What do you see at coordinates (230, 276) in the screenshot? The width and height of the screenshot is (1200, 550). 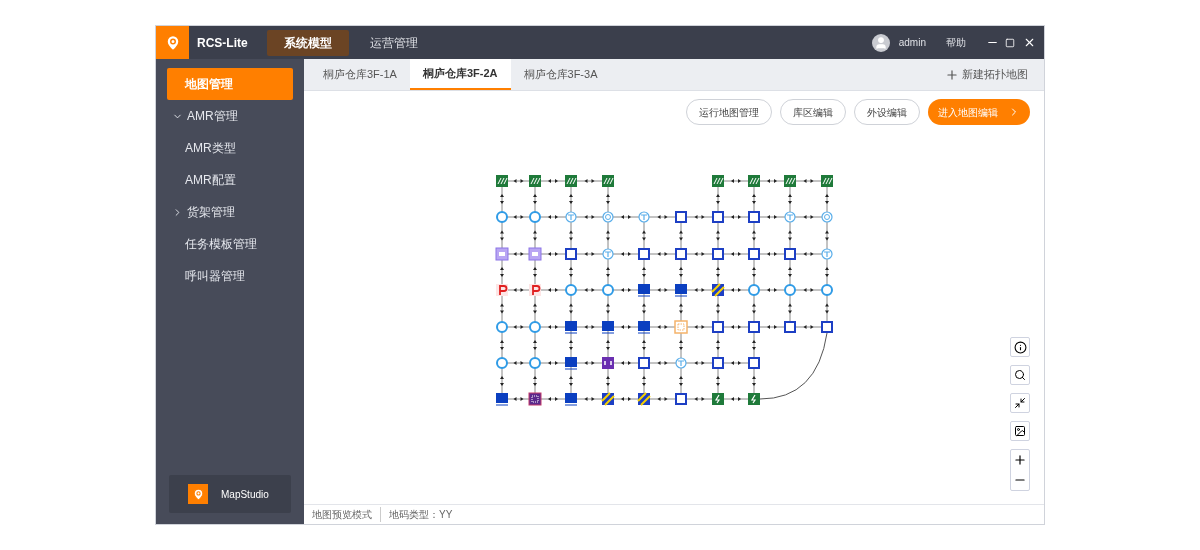 I see `sidebar-item: 呼叫器管理` at bounding box center [230, 276].